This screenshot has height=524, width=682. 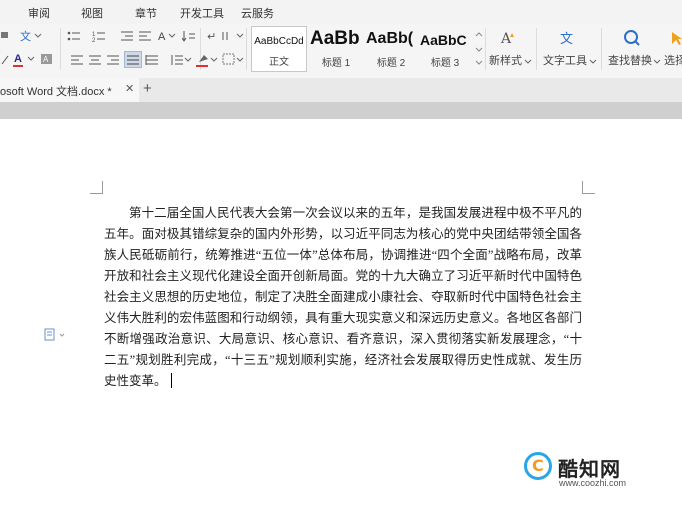 What do you see at coordinates (95, 60) in the screenshot?
I see `align-center-icon` at bounding box center [95, 60].